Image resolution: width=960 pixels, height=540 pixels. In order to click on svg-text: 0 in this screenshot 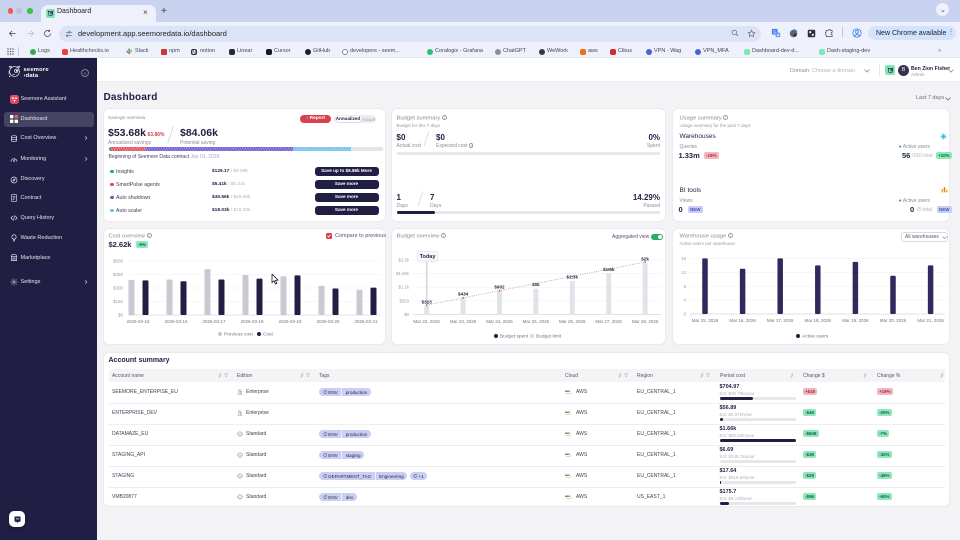, I will do `click(685, 314)`.